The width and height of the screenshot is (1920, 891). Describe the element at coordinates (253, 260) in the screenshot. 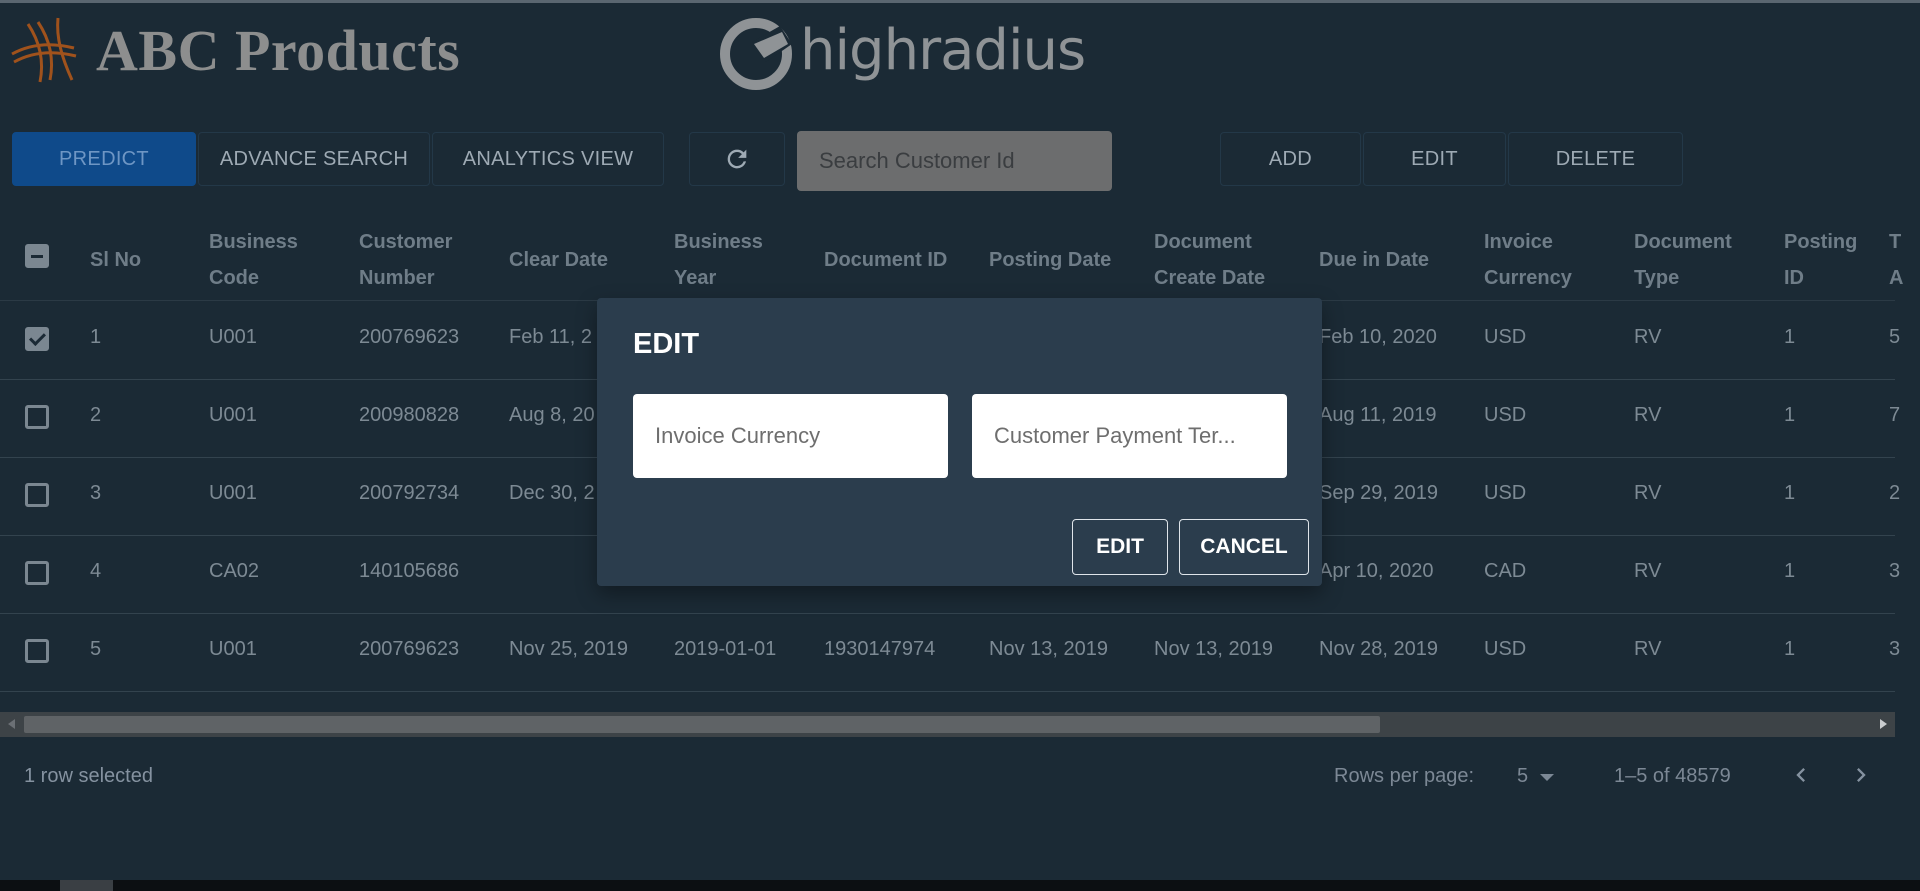

I see `column-header: Business Code` at that location.